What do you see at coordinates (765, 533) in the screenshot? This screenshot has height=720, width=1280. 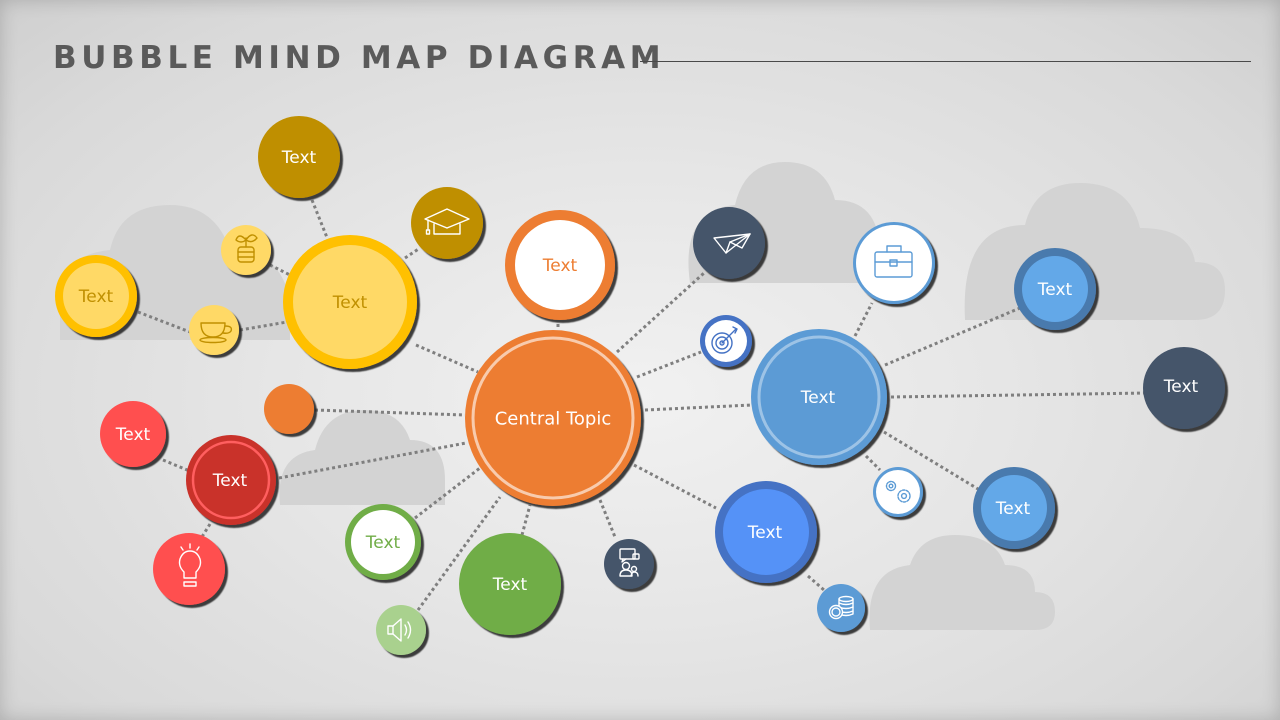 I see `node-blue-bright-label: Text` at bounding box center [765, 533].